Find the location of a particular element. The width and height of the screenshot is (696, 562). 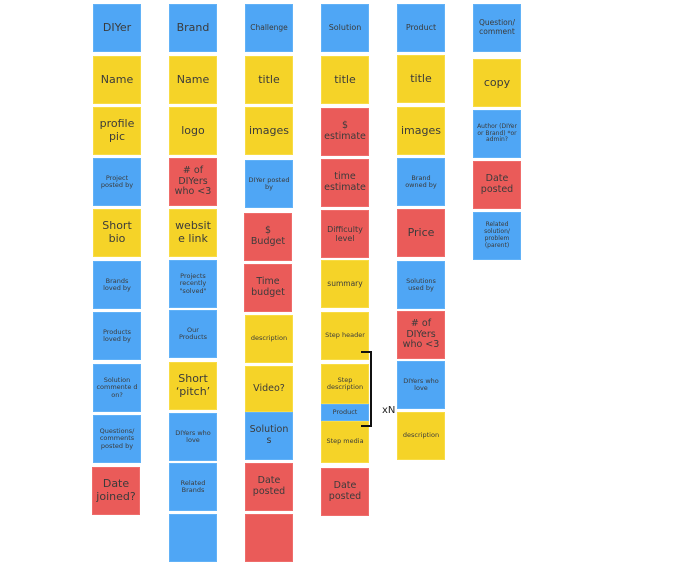

note-diyer-brands-loved-by: Brands loved by is located at coordinates (117, 285).